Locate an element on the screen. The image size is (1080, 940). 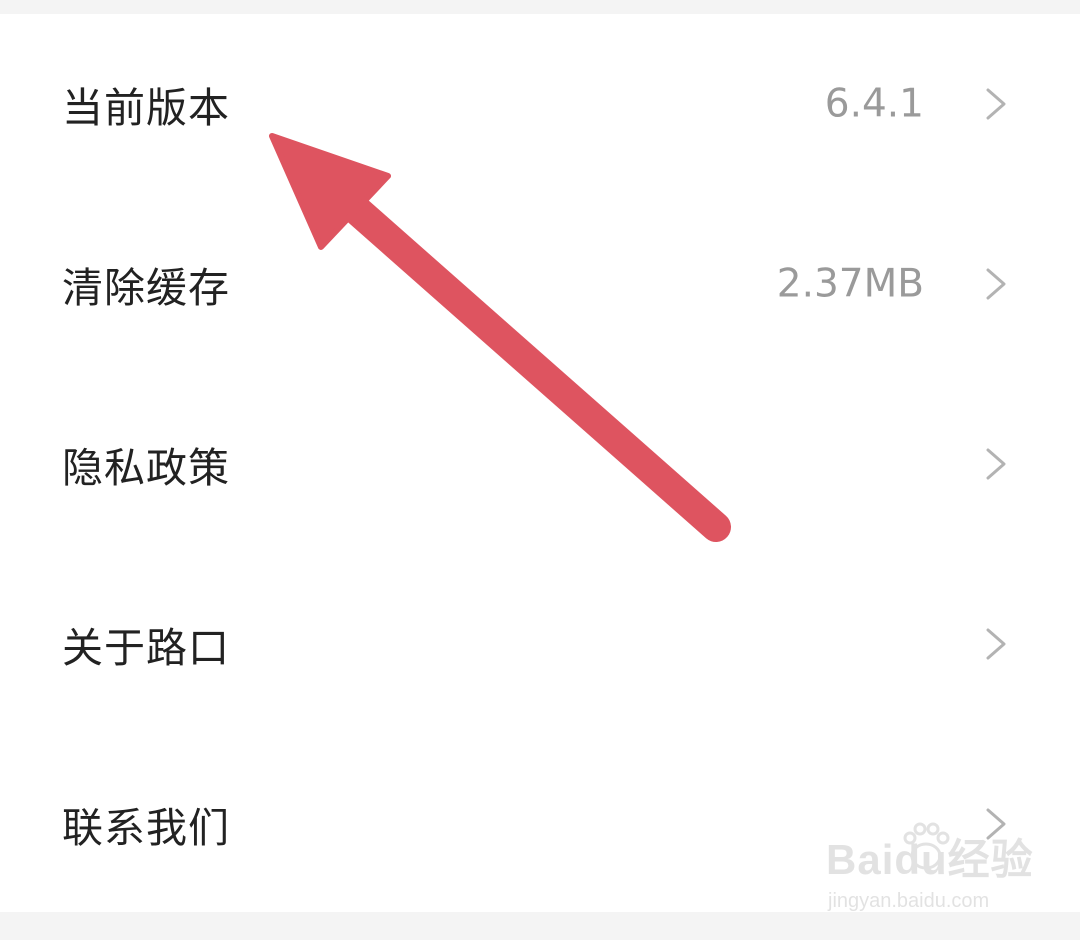
row-value-version: 6.4.1 is located at coordinates (874, 104).